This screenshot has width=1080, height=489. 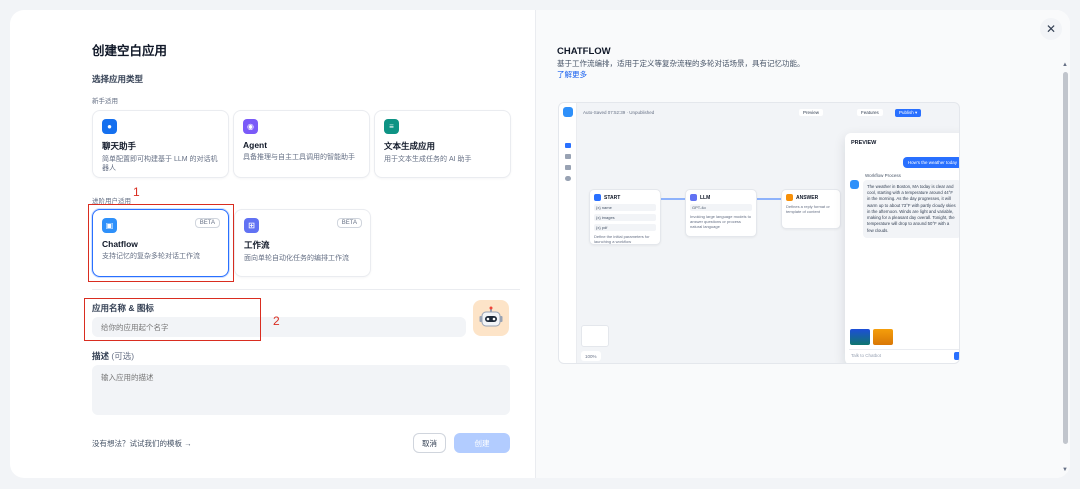 What do you see at coordinates (301, 390) in the screenshot?
I see `app-description-input` at bounding box center [301, 390].